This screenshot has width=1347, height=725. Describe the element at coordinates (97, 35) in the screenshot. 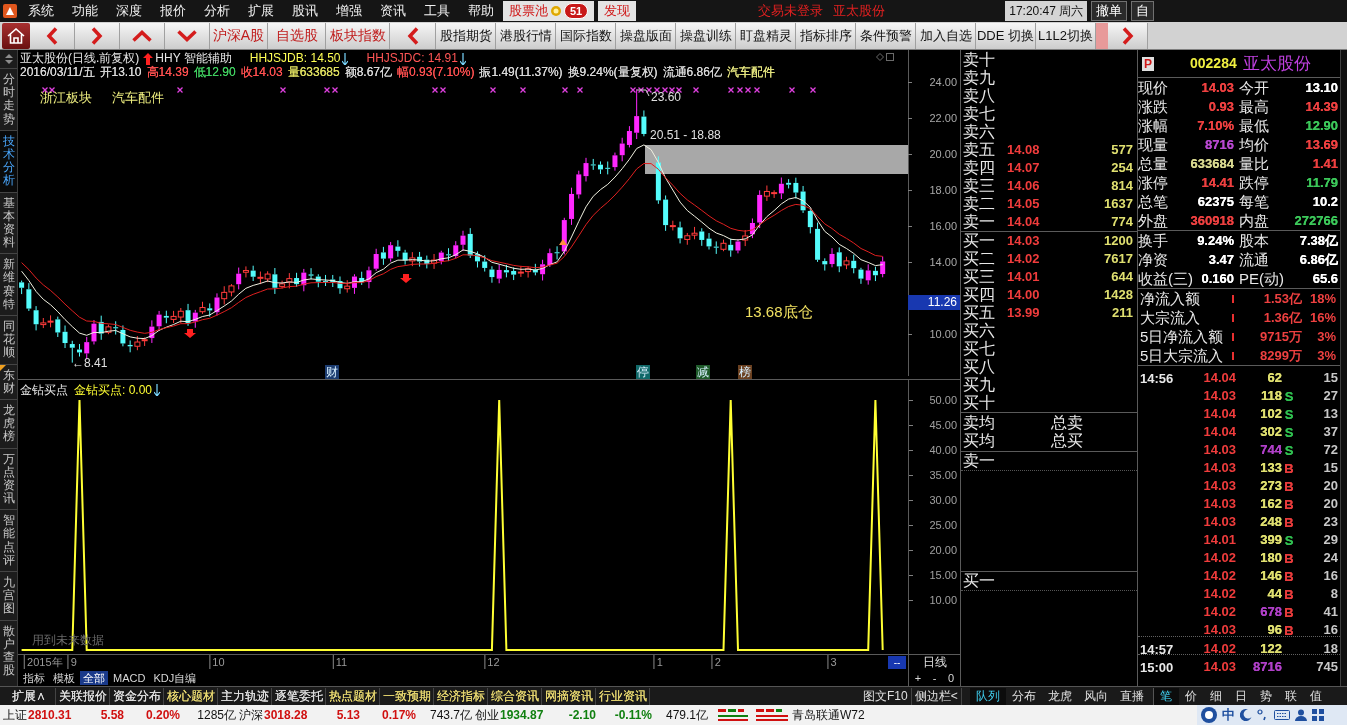

I see `next-button` at that location.